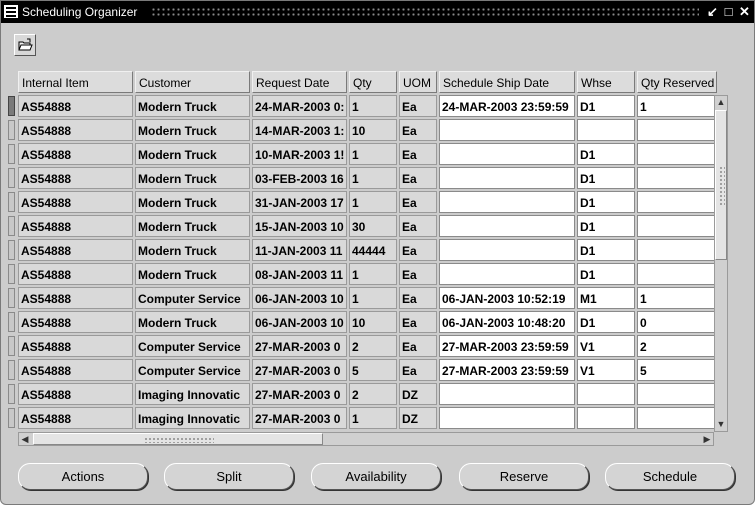 This screenshot has width=755, height=505. What do you see at coordinates (373, 130) in the screenshot?
I see `cell-qty: 10` at bounding box center [373, 130].